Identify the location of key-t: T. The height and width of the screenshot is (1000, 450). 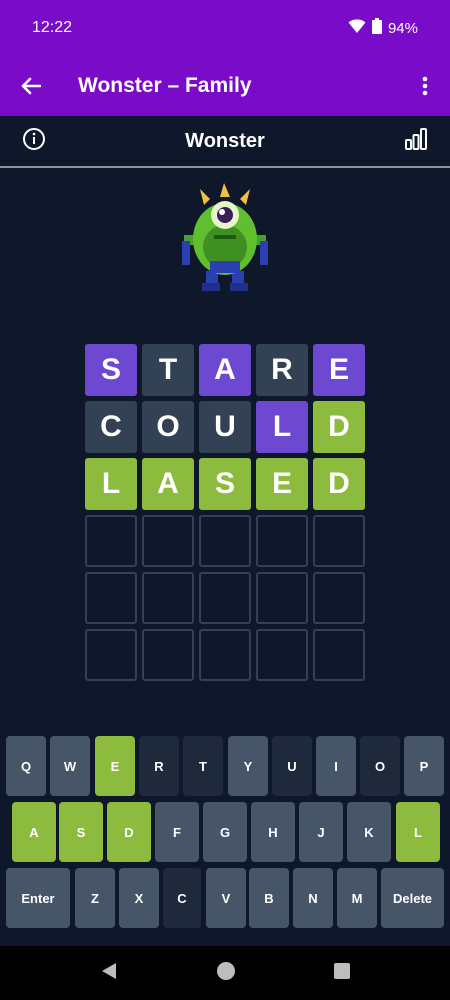
(203, 766).